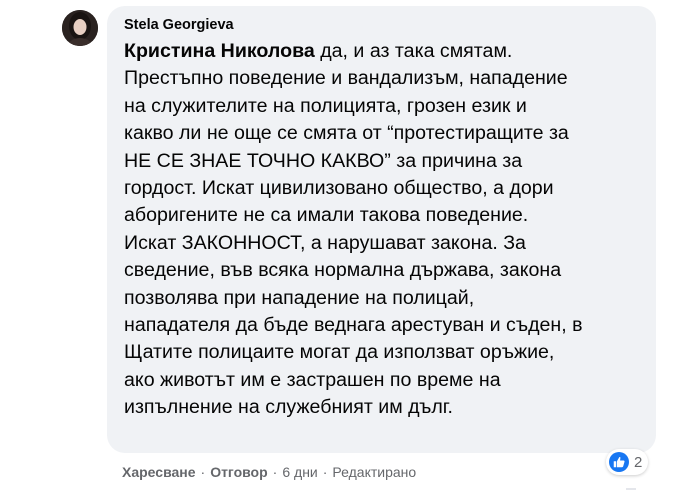  What do you see at coordinates (238, 472) in the screenshot?
I see `reply-button: Отговор` at bounding box center [238, 472].